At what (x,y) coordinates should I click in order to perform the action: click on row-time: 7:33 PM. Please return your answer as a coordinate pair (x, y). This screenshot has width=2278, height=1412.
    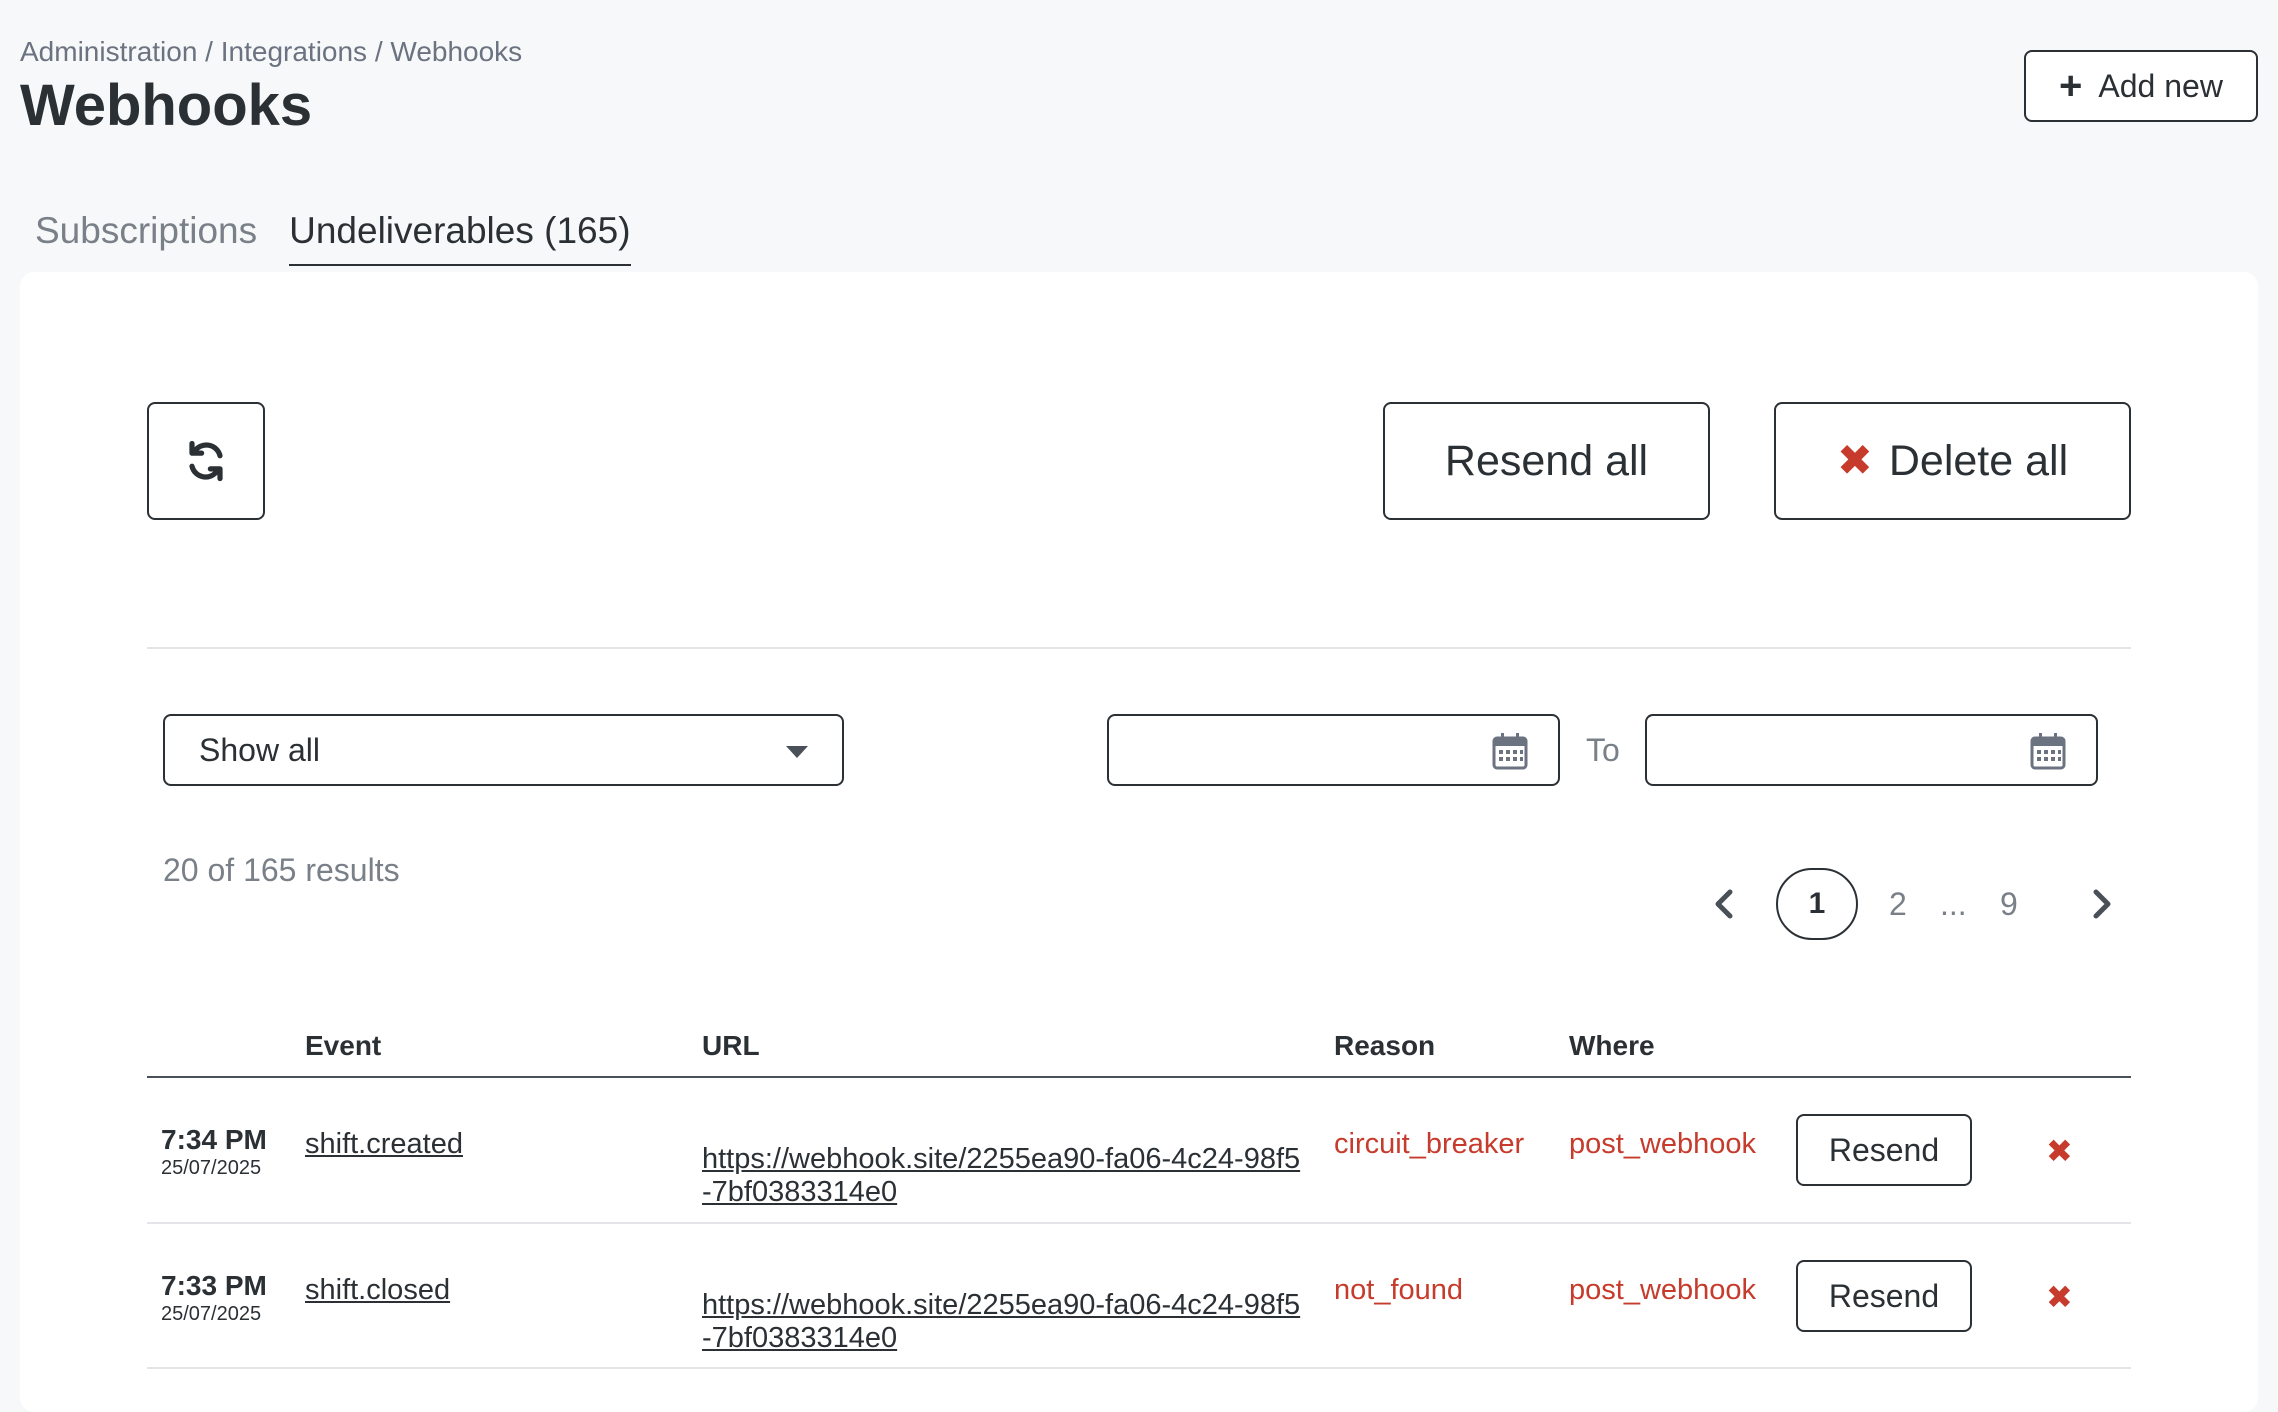
    Looking at the image, I should click on (214, 1285).